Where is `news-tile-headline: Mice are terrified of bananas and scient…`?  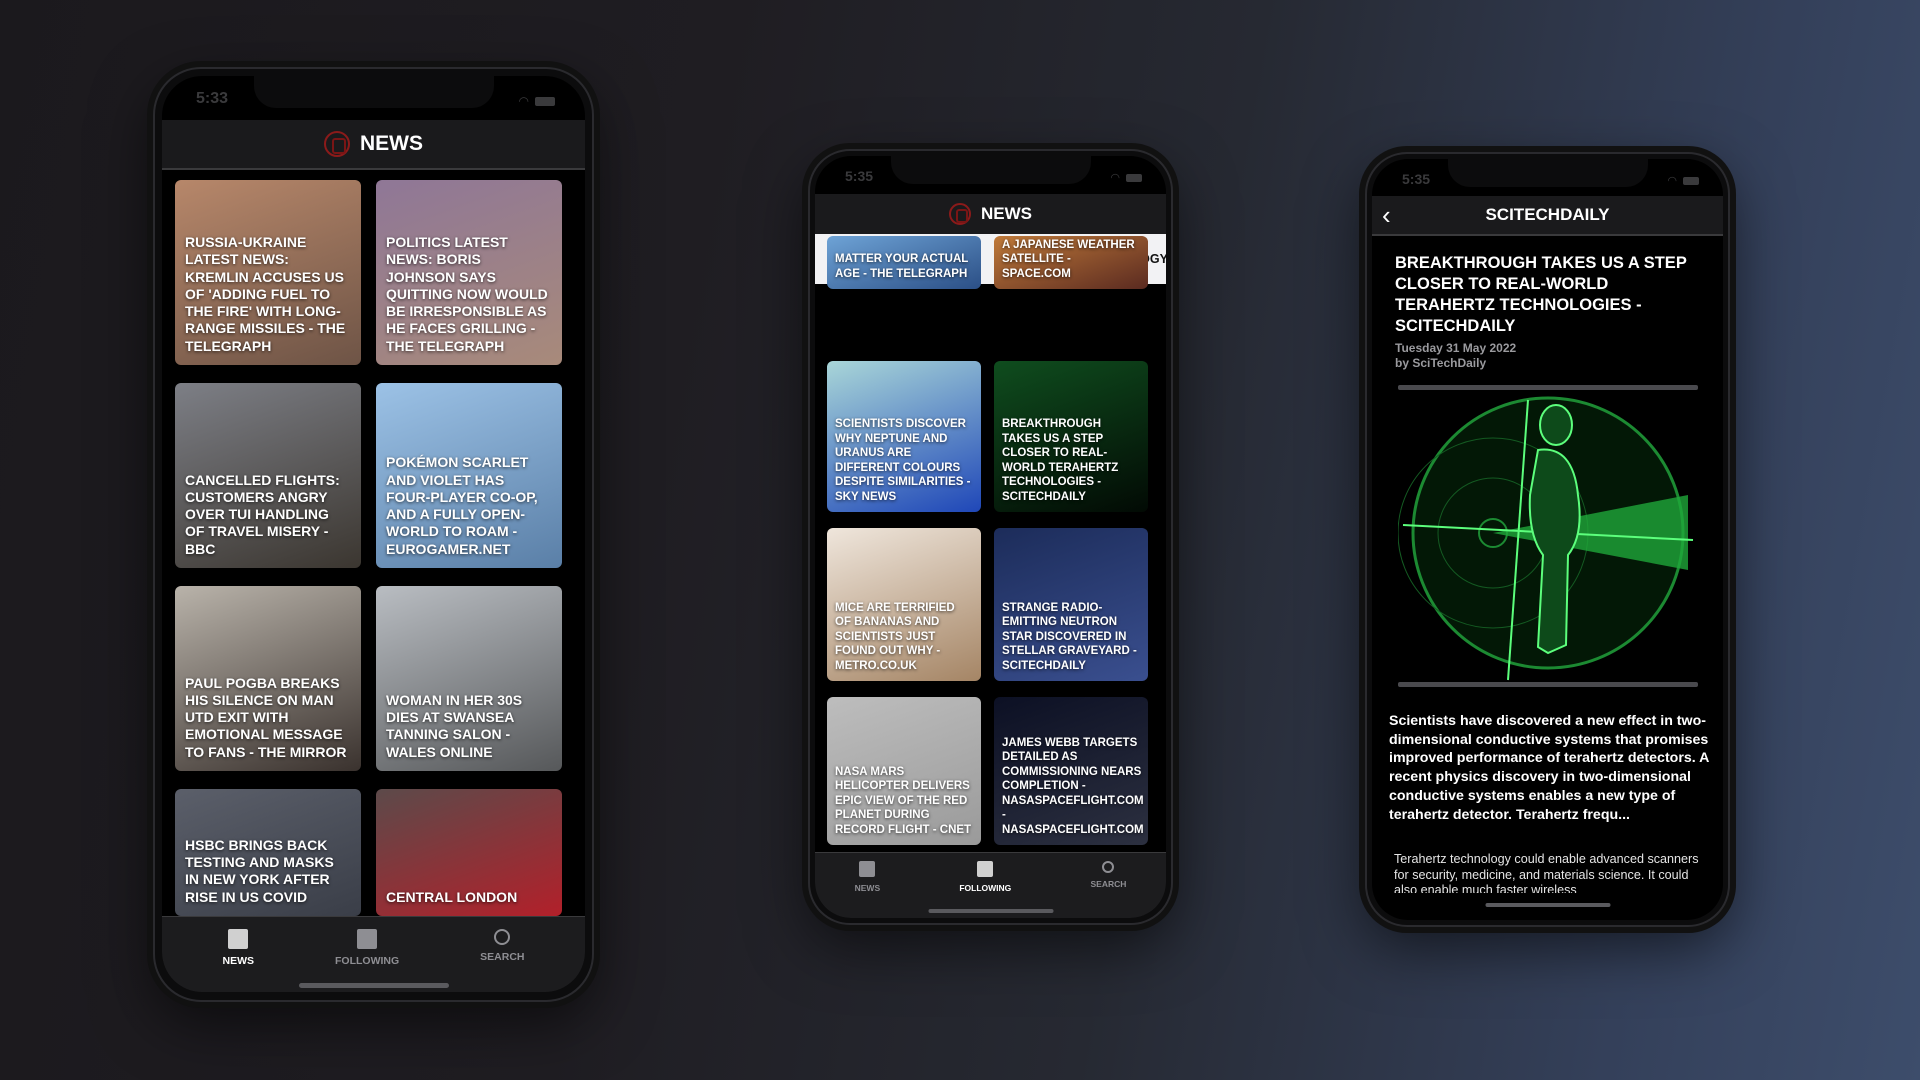 news-tile-headline: Mice are terrified of bananas and scient… is located at coordinates (895, 636).